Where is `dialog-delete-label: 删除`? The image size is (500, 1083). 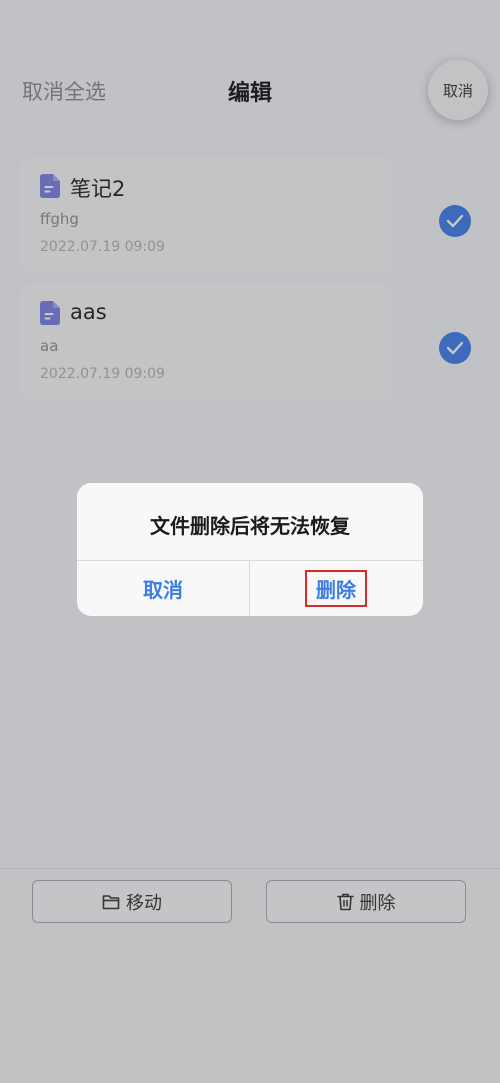 dialog-delete-label: 删除 is located at coordinates (336, 588).